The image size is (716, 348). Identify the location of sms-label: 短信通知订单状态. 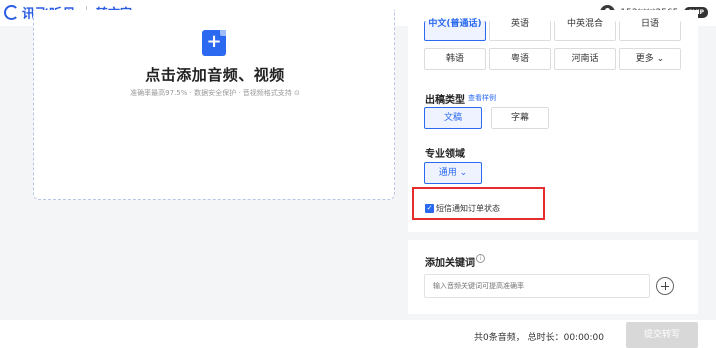
(468, 208).